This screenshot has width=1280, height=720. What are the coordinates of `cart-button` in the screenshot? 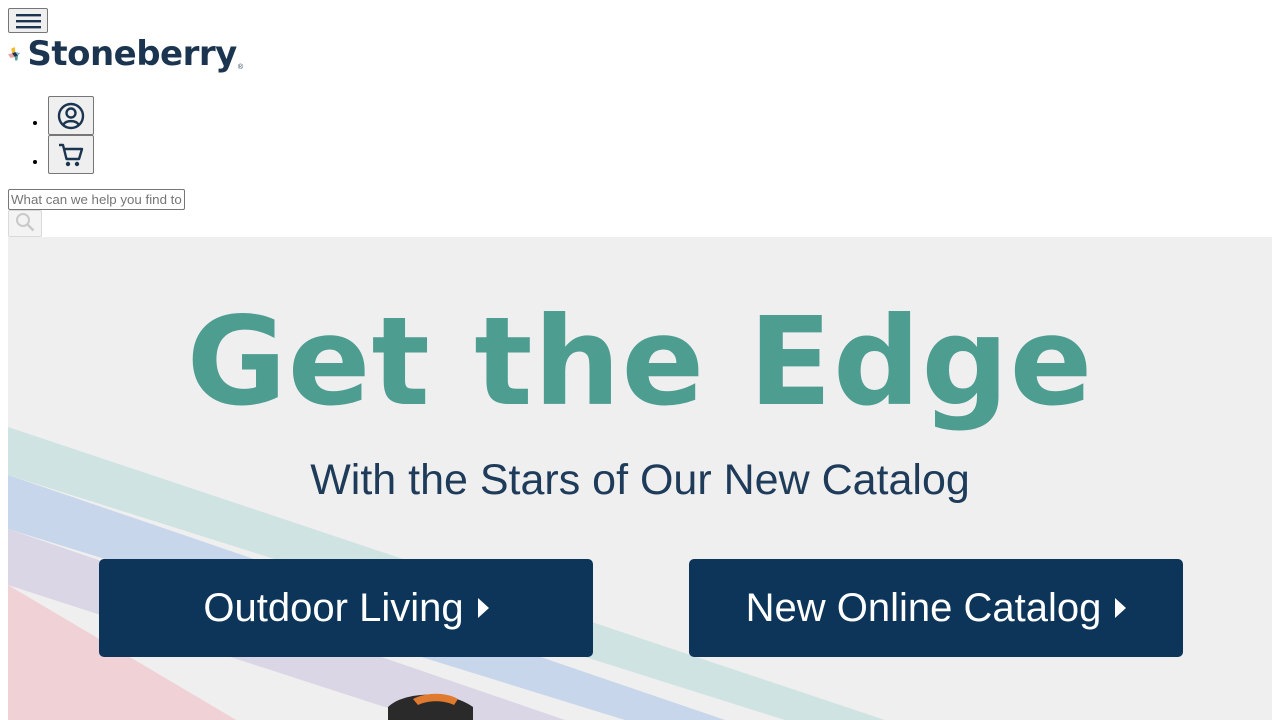 It's located at (71, 154).